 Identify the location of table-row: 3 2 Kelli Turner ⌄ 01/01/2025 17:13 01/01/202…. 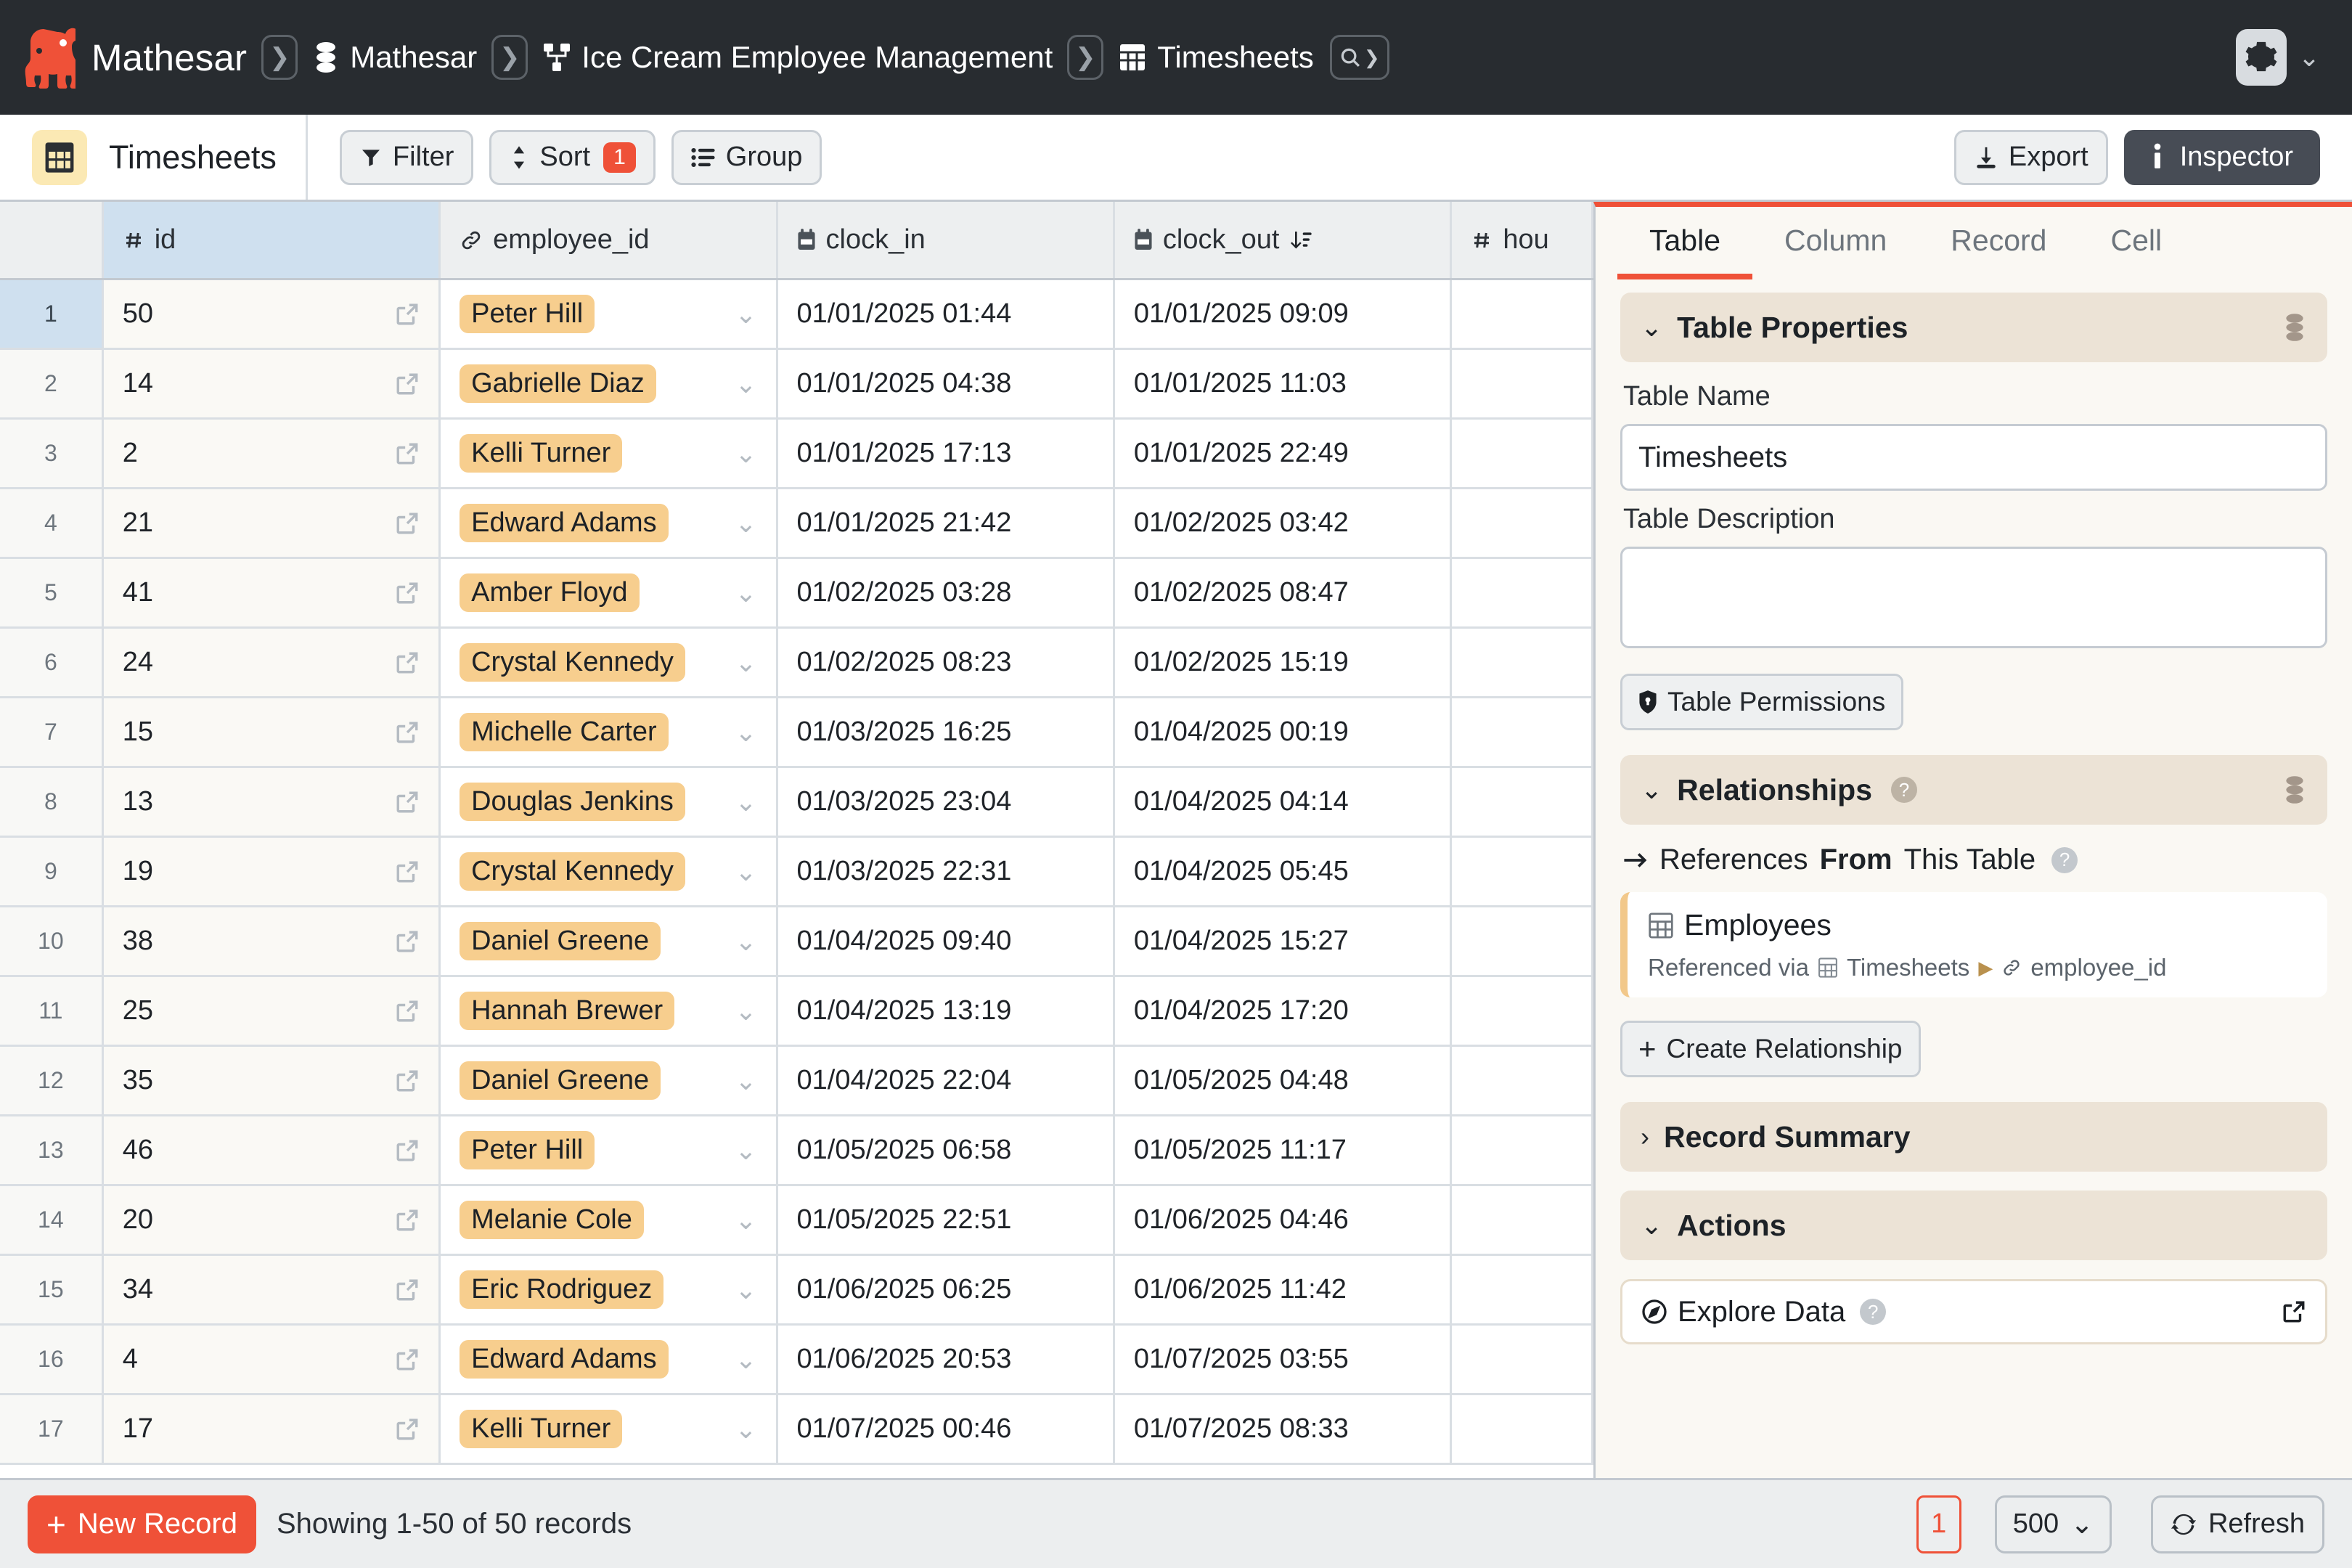
(797, 455).